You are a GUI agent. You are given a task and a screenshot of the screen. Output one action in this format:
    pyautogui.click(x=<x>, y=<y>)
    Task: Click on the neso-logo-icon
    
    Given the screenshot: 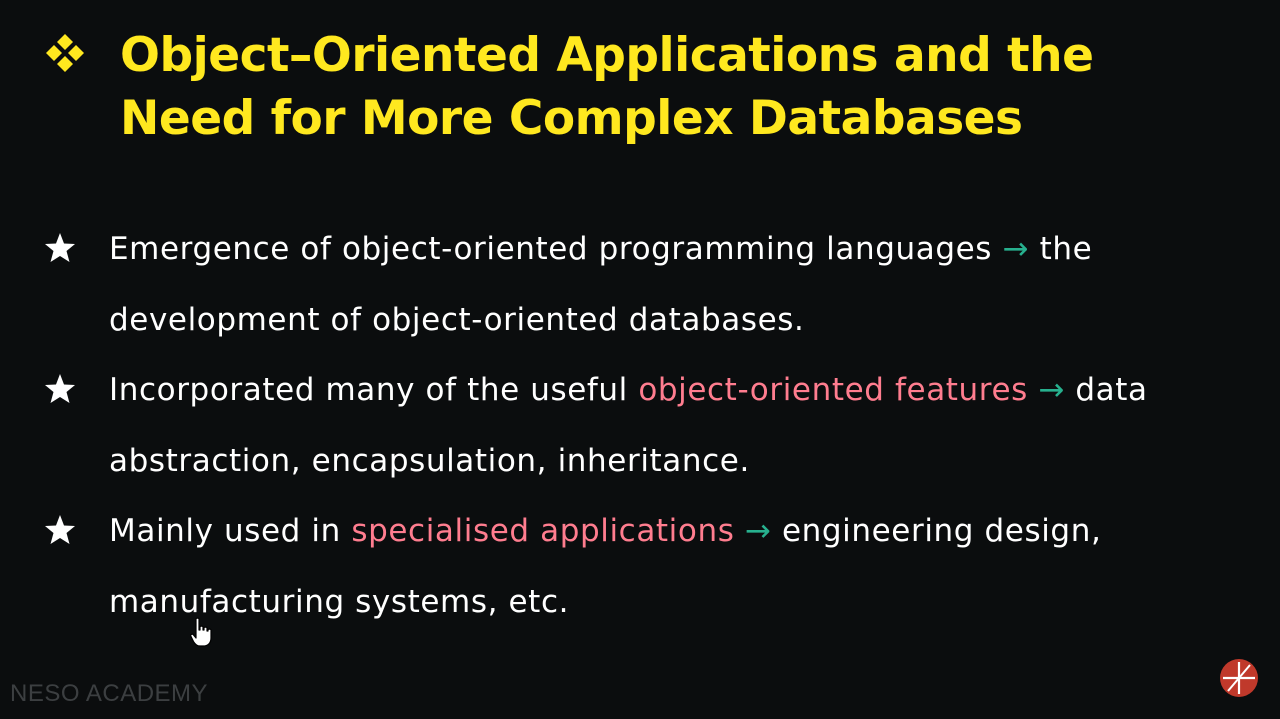 What is the action you would take?
    pyautogui.click(x=1239, y=678)
    